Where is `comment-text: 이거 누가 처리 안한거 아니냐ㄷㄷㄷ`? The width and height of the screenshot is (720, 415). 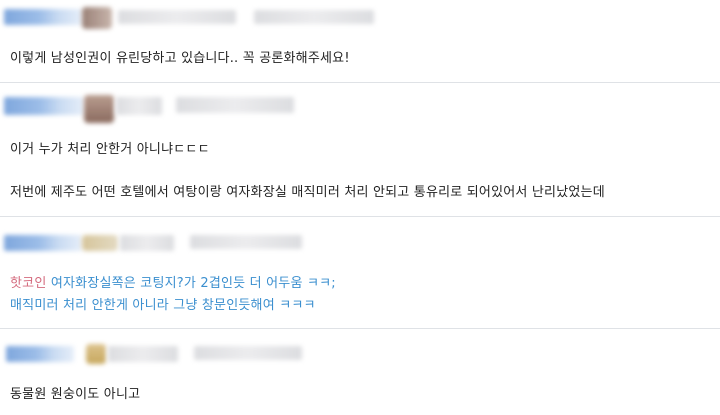 comment-text: 이거 누가 처리 안한거 아니냐ㄷㄷㄷ is located at coordinates (110, 149).